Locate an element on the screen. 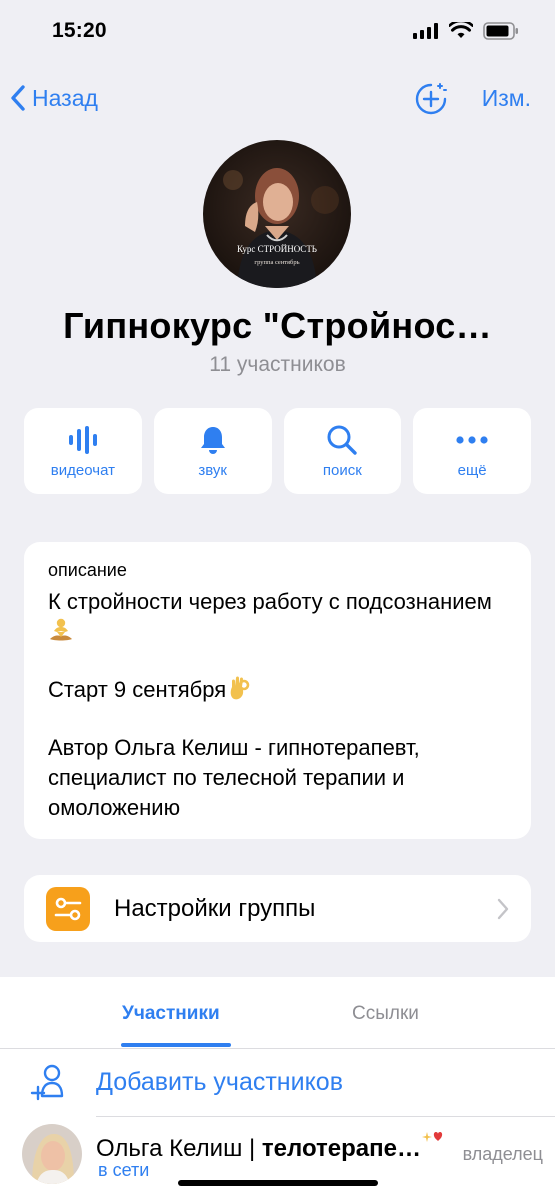 This screenshot has width=555, height=1200. member-status: в сети is located at coordinates (124, 1170).